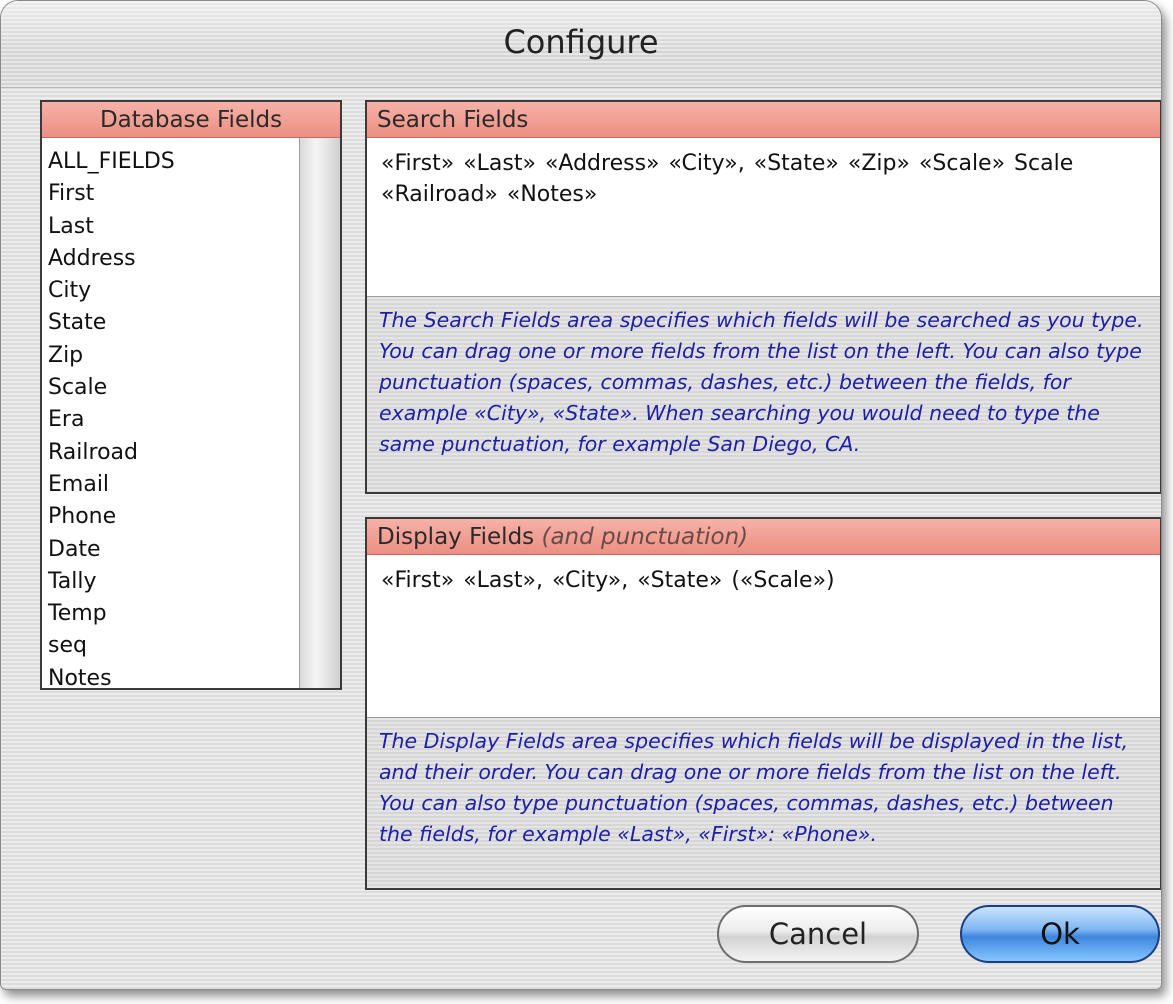 The image size is (1173, 1004). Describe the element at coordinates (174, 614) in the screenshot. I see `database-field-item: Temp` at that location.